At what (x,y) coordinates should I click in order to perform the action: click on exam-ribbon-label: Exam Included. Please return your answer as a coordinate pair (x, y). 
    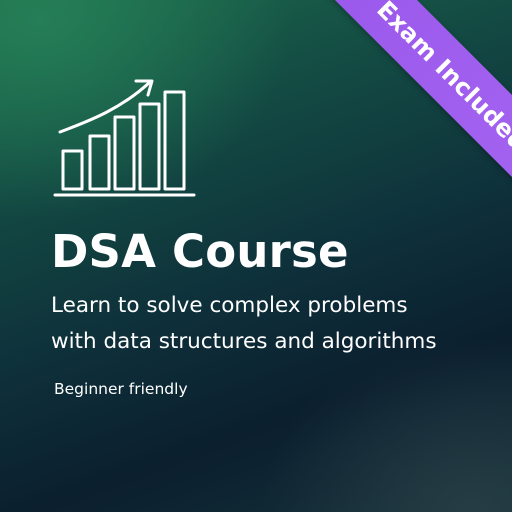
    Looking at the image, I should click on (441, 78).